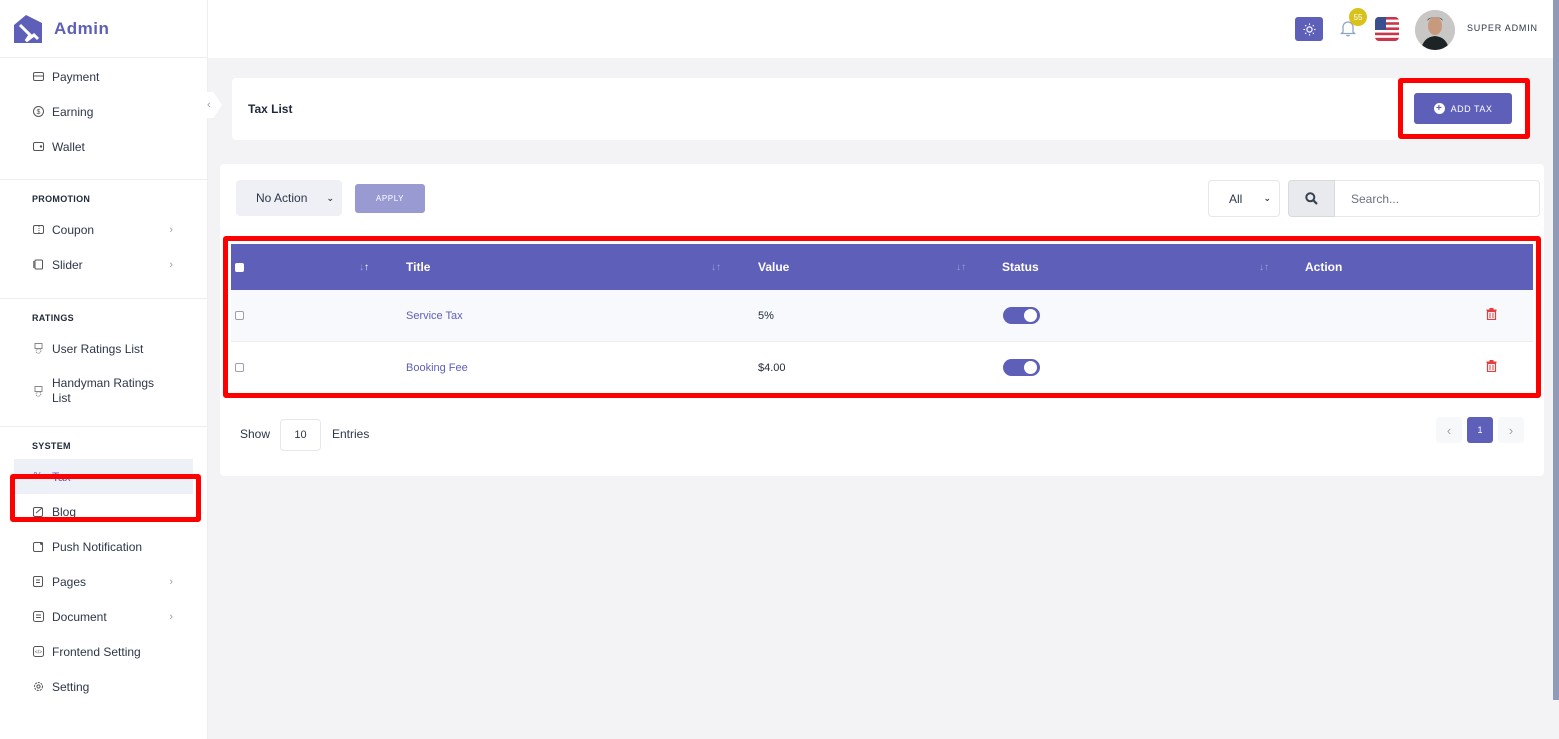  What do you see at coordinates (103, 581) in the screenshot?
I see `sidebar-item-pages: Pages ›` at bounding box center [103, 581].